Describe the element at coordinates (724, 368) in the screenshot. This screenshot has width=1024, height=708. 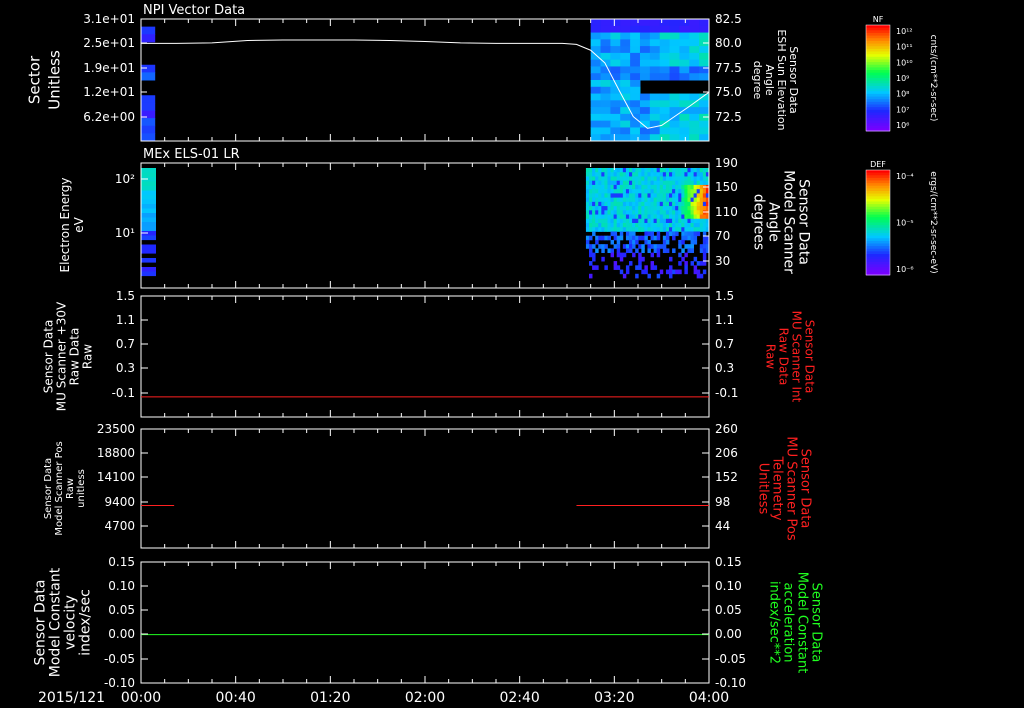
I see `y-tick-label-right: 0.3` at that location.